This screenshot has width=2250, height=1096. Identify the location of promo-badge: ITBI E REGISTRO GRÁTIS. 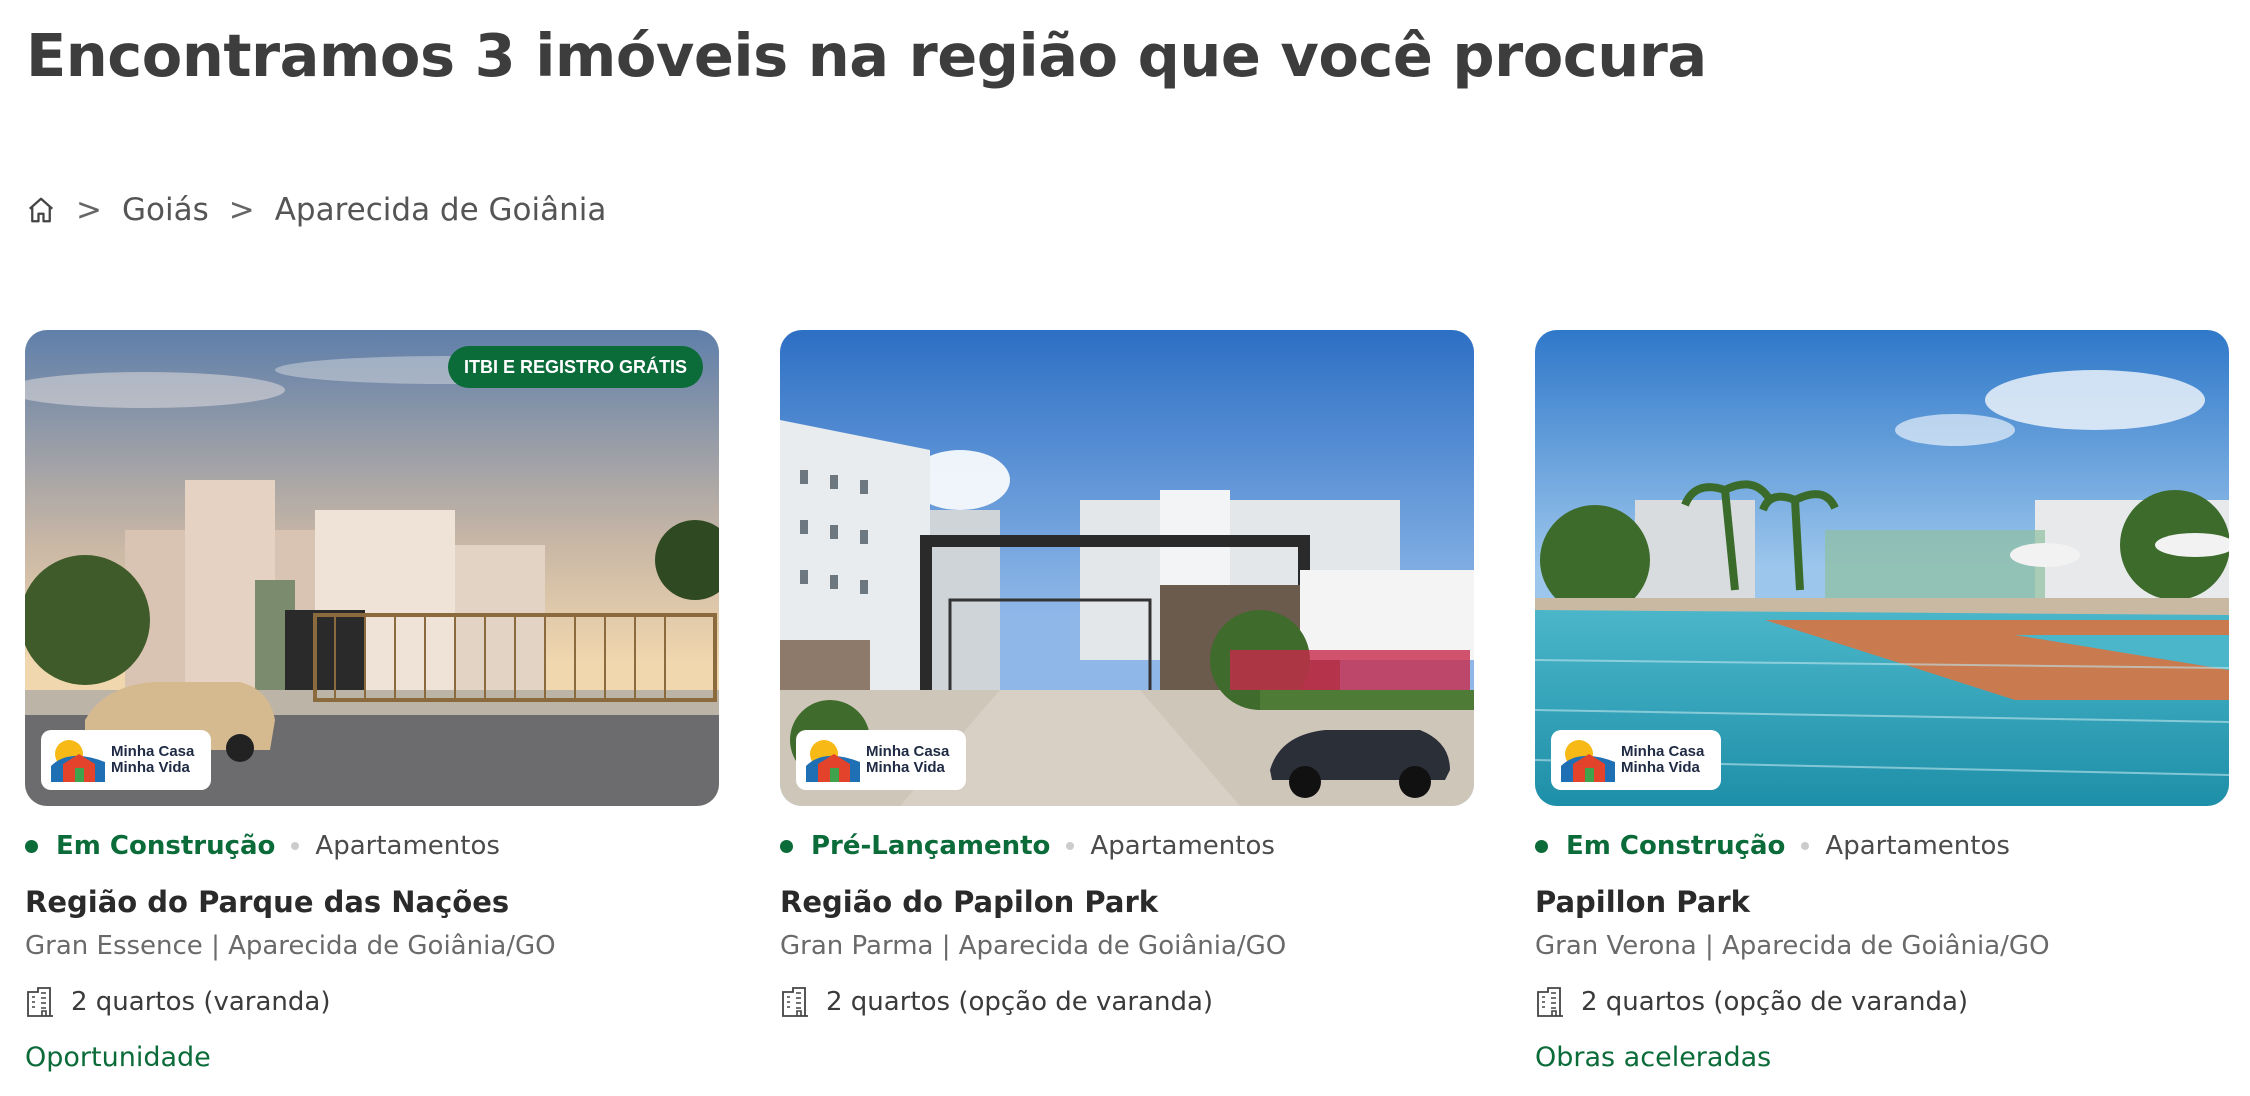
(575, 367).